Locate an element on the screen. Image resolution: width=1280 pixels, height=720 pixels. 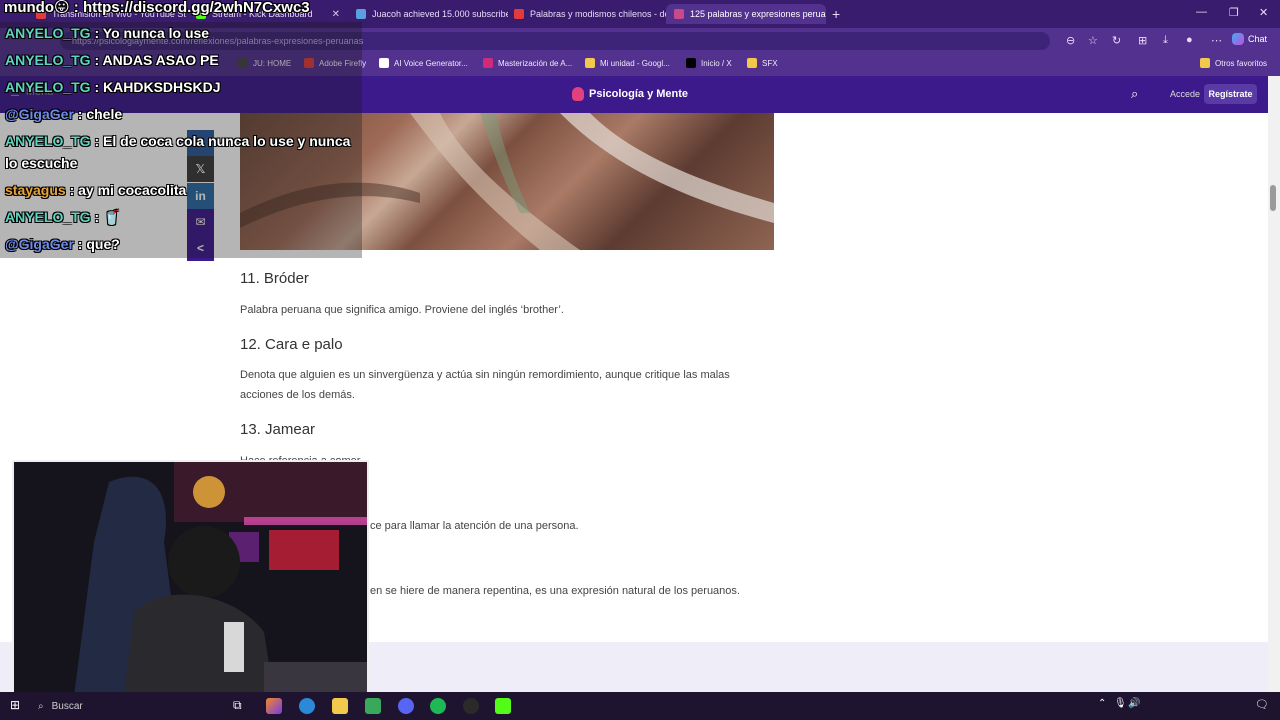
chat-text: : chele is located at coordinates (98, 114).